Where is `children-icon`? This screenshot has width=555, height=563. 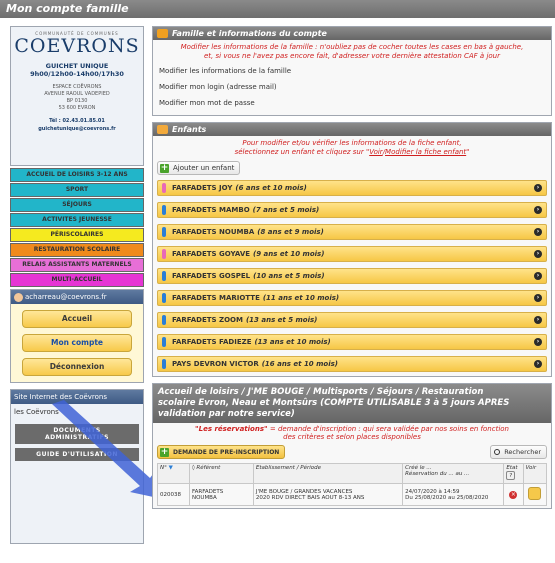 children-icon is located at coordinates (162, 129).